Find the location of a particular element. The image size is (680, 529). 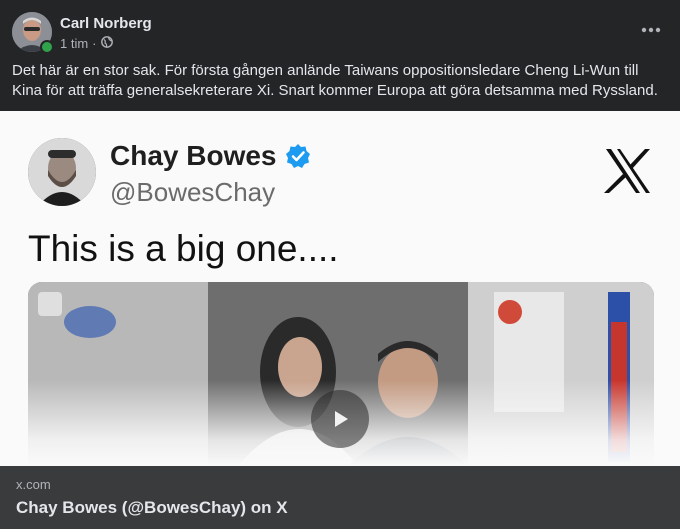

post-meta: 1 tim · is located at coordinates (86, 43).